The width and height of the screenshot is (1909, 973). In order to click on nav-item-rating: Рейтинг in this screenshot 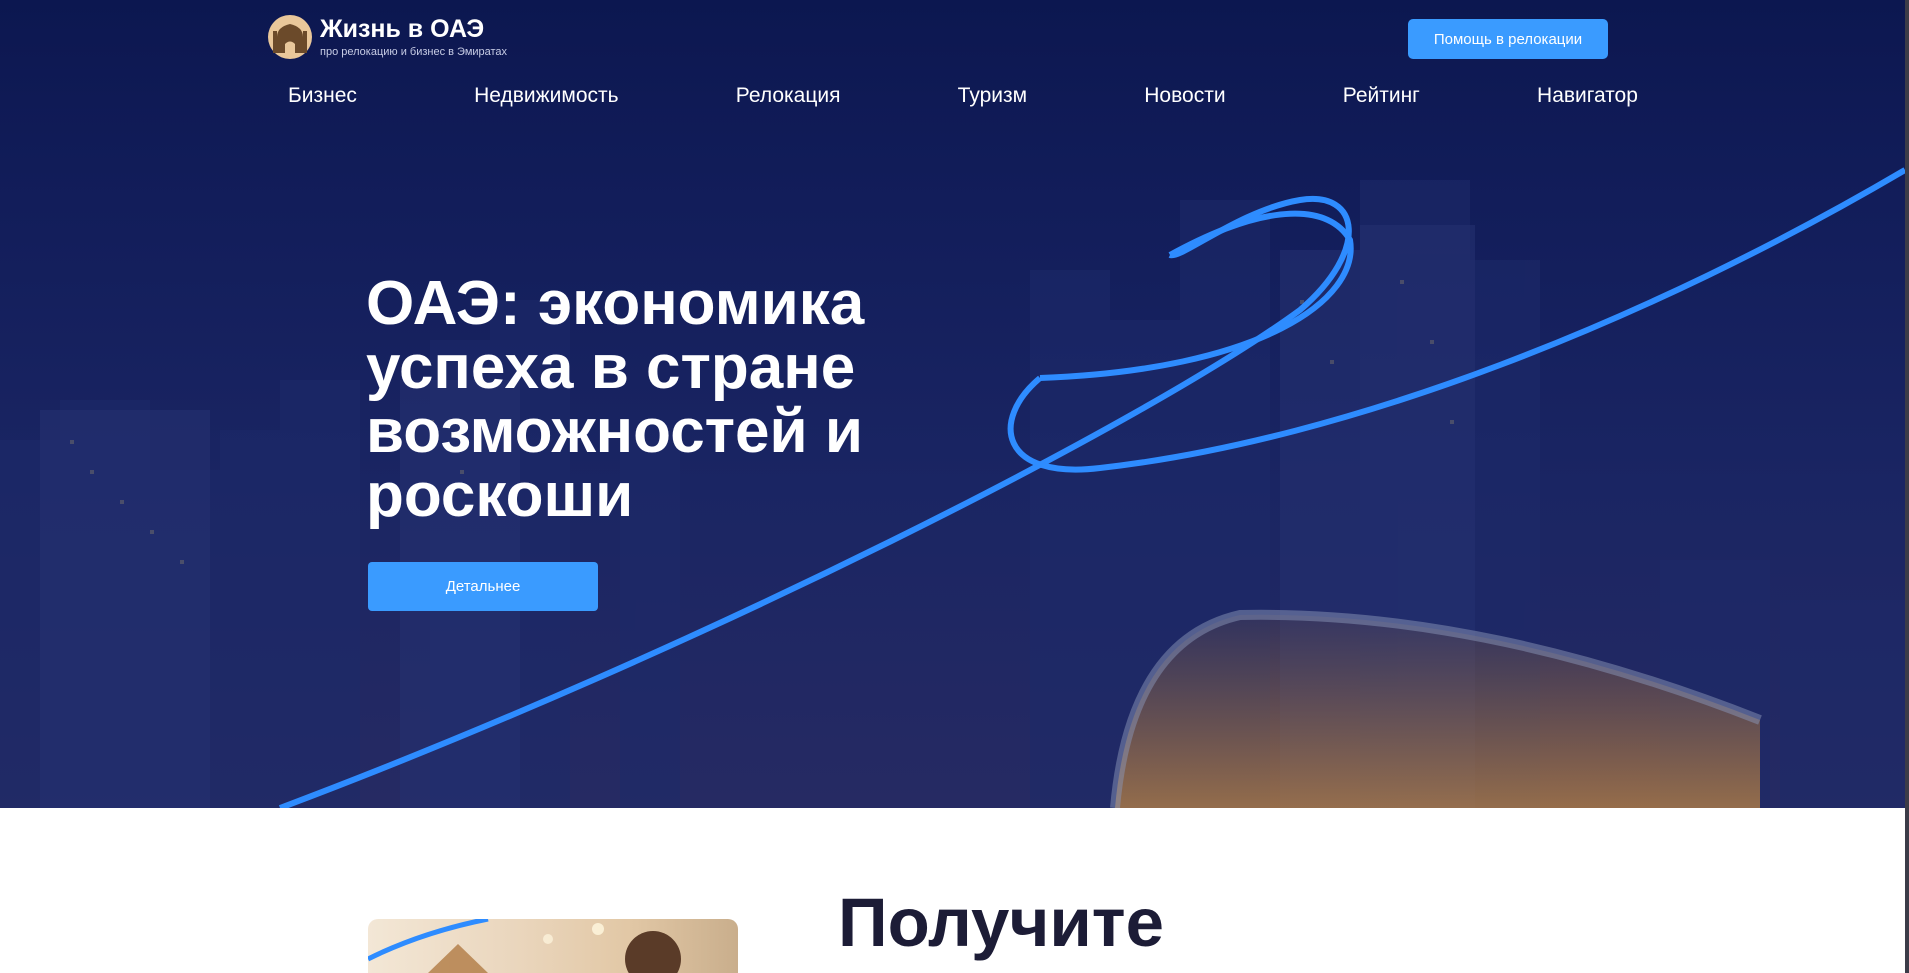, I will do `click(1381, 96)`.